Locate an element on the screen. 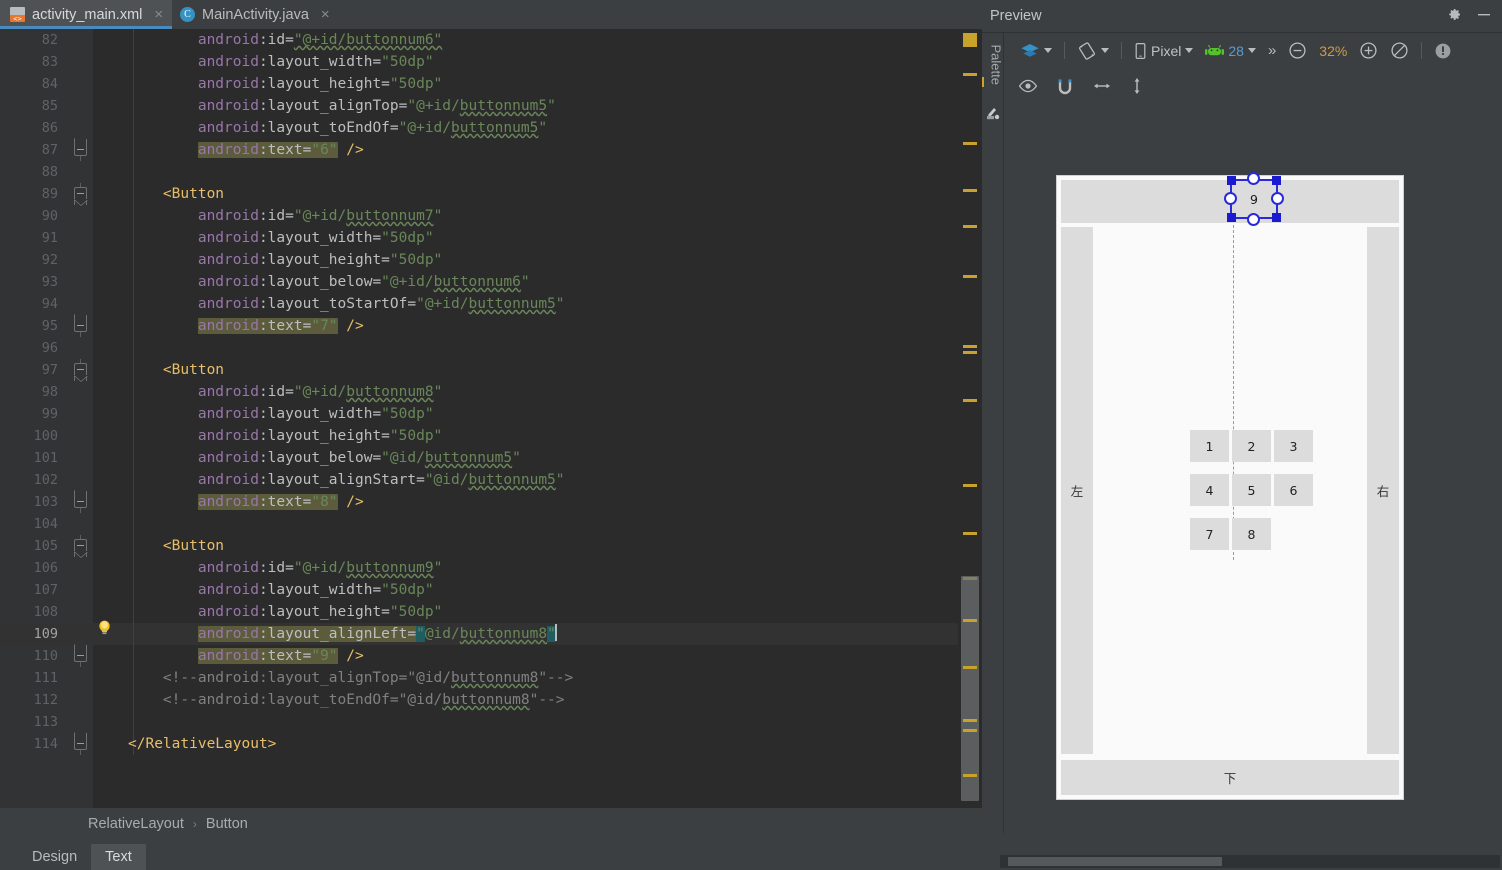 This screenshot has height=870, width=1502. palette-label: Palette is located at coordinates (996, 75).